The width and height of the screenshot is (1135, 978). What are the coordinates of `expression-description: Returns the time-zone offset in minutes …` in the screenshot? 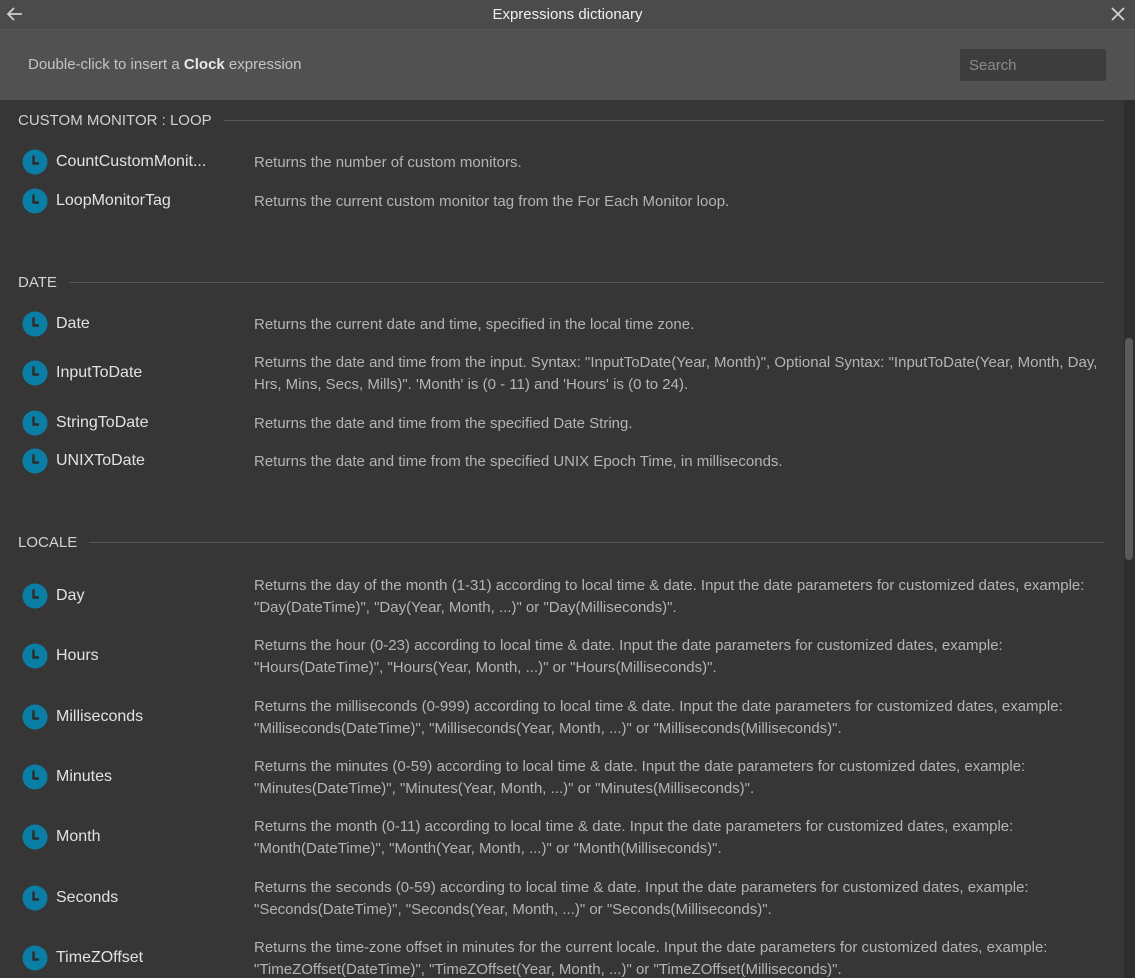 It's located at (651, 958).